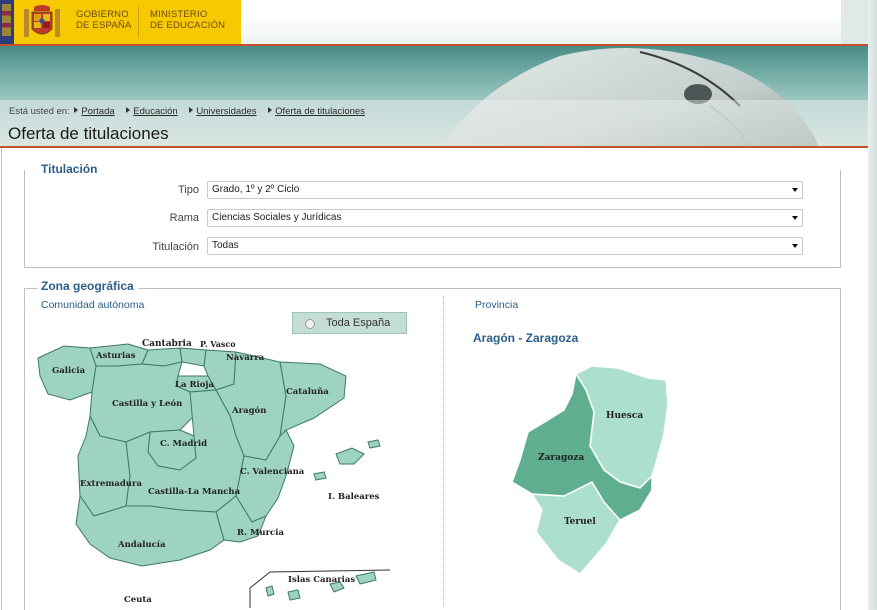 The image size is (877, 610). What do you see at coordinates (245, 358) in the screenshot?
I see `label-navarra: Navarra` at bounding box center [245, 358].